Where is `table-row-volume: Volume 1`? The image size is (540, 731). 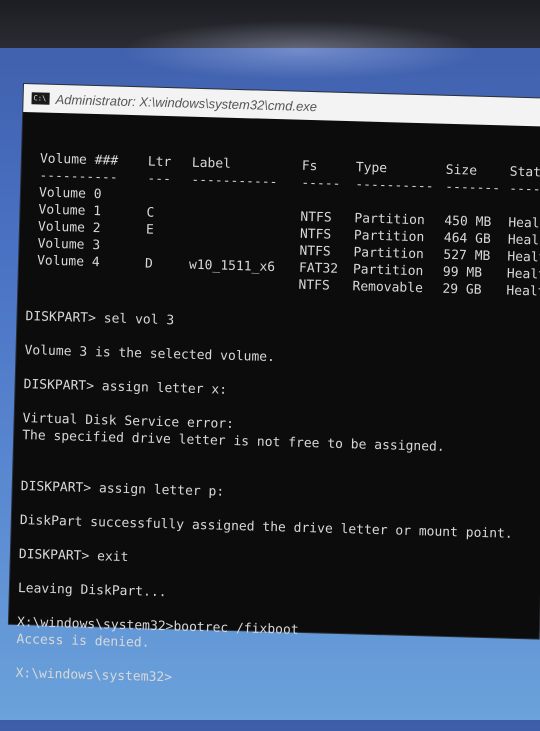 table-row-volume: Volume 1 is located at coordinates (70, 211).